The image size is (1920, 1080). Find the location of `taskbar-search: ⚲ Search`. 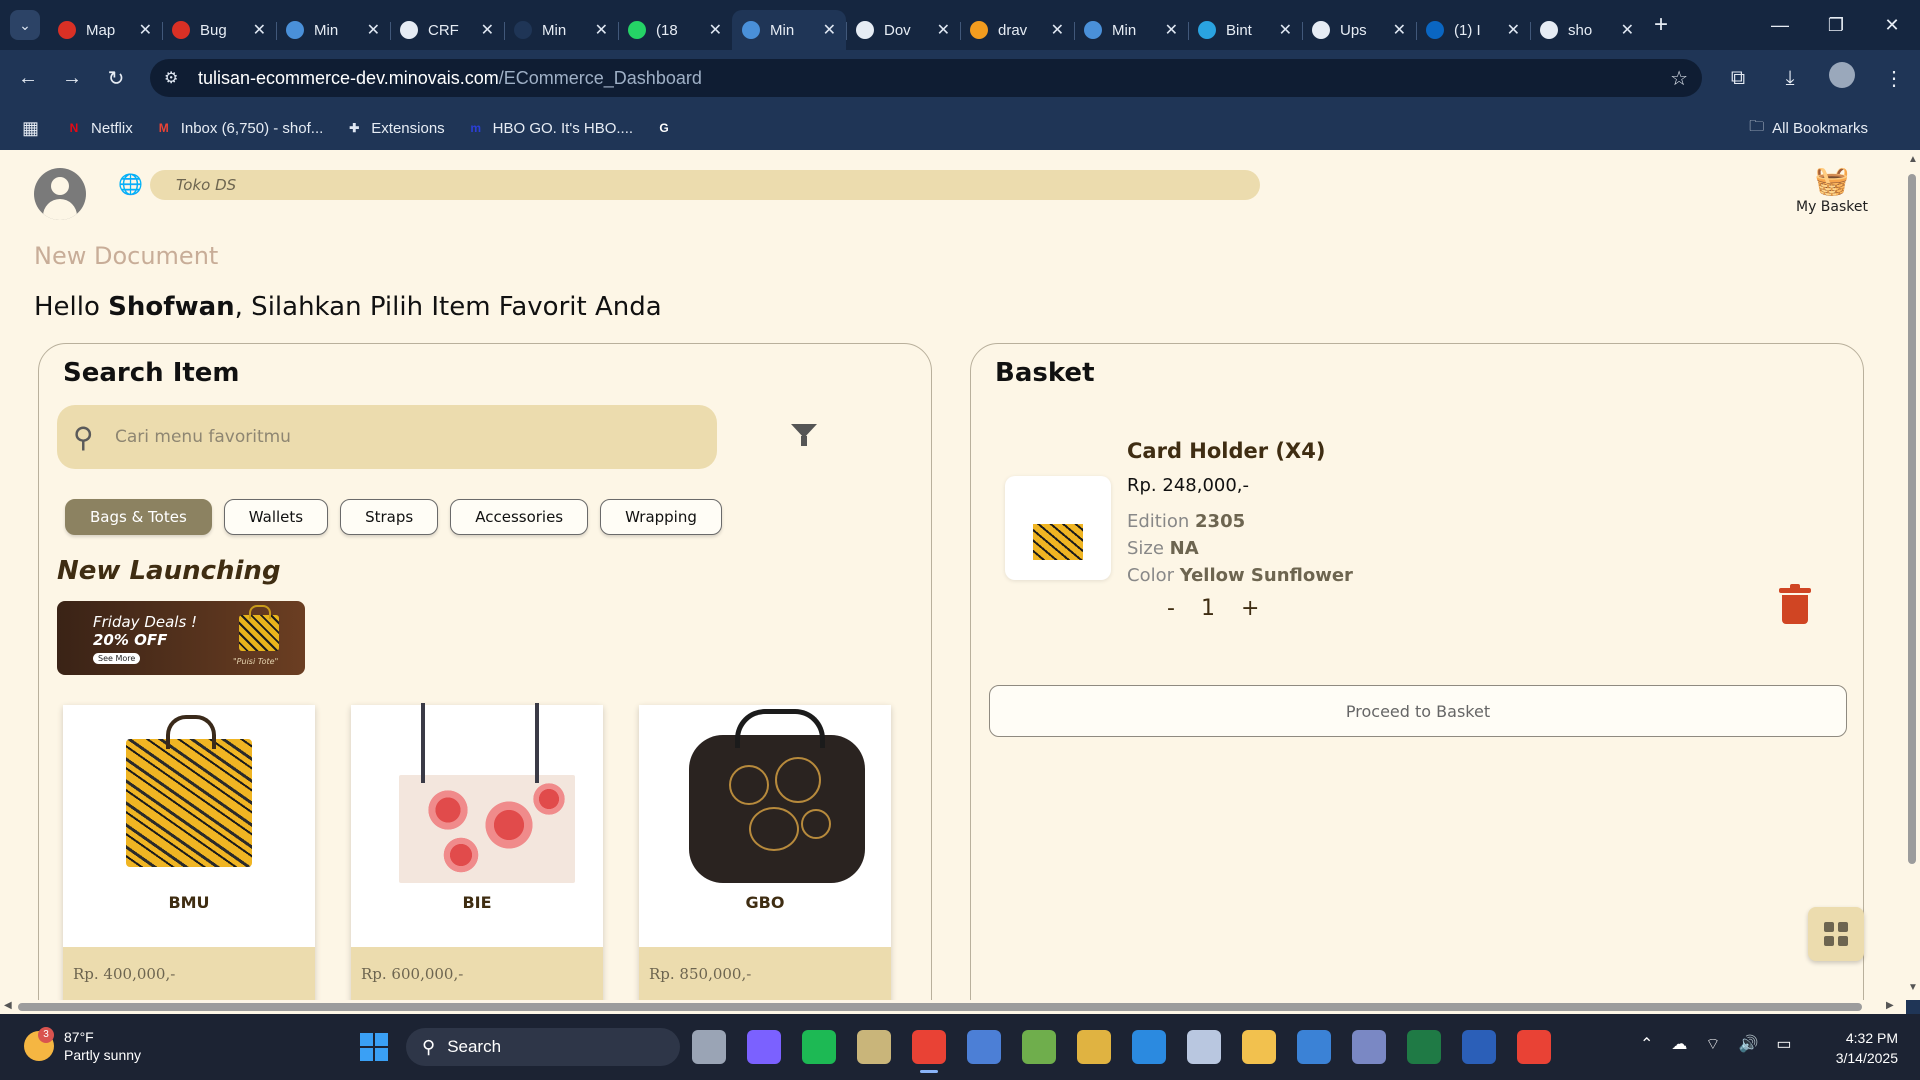

taskbar-search: ⚲ Search is located at coordinates (543, 1047).